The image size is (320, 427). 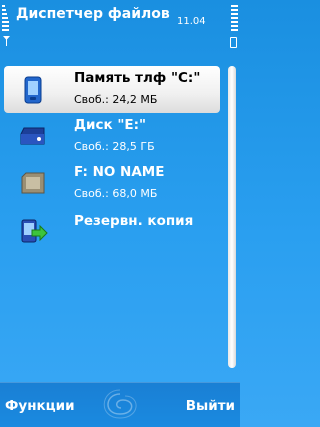 What do you see at coordinates (33, 183) in the screenshot?
I see `memory-card-icon` at bounding box center [33, 183].